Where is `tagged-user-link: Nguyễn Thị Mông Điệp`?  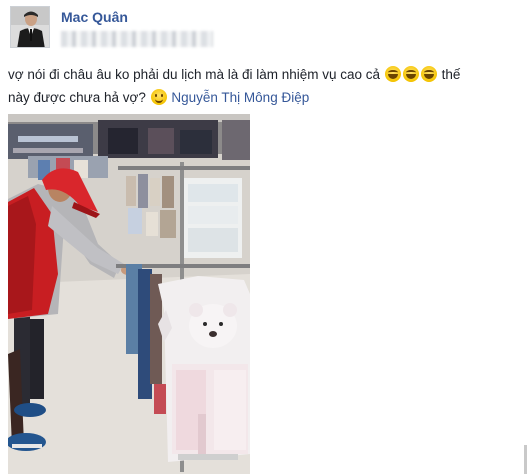
tagged-user-link: Nguyễn Thị Mông Điệp is located at coordinates (240, 97).